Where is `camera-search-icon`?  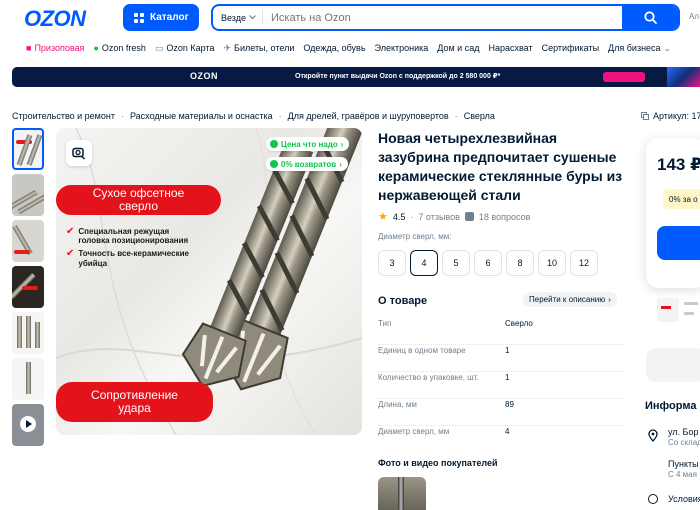
camera-search-icon is located at coordinates (79, 153).